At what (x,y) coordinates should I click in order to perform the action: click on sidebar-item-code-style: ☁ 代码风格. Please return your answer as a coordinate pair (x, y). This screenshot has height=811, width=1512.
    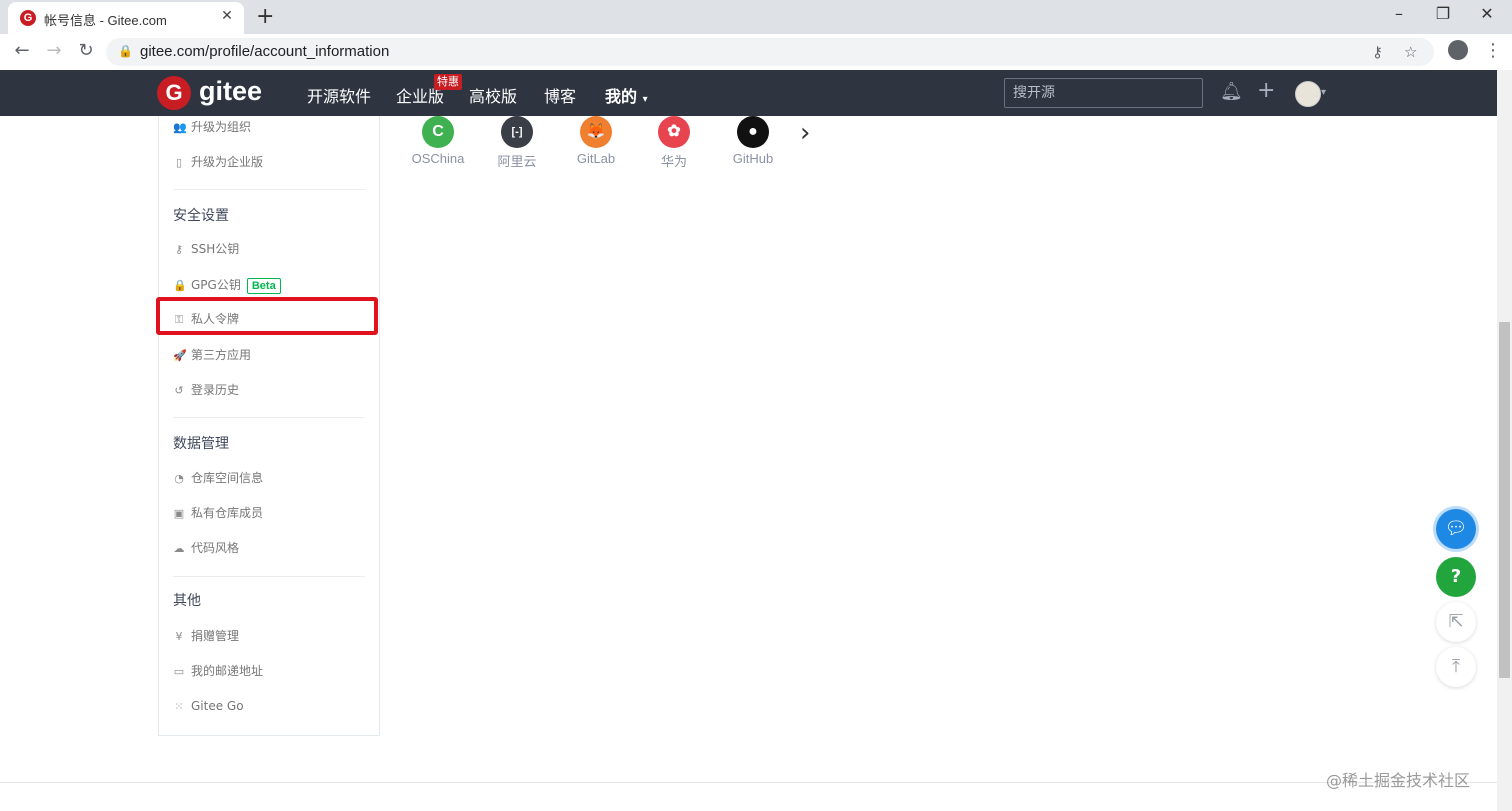
    Looking at the image, I should click on (206, 548).